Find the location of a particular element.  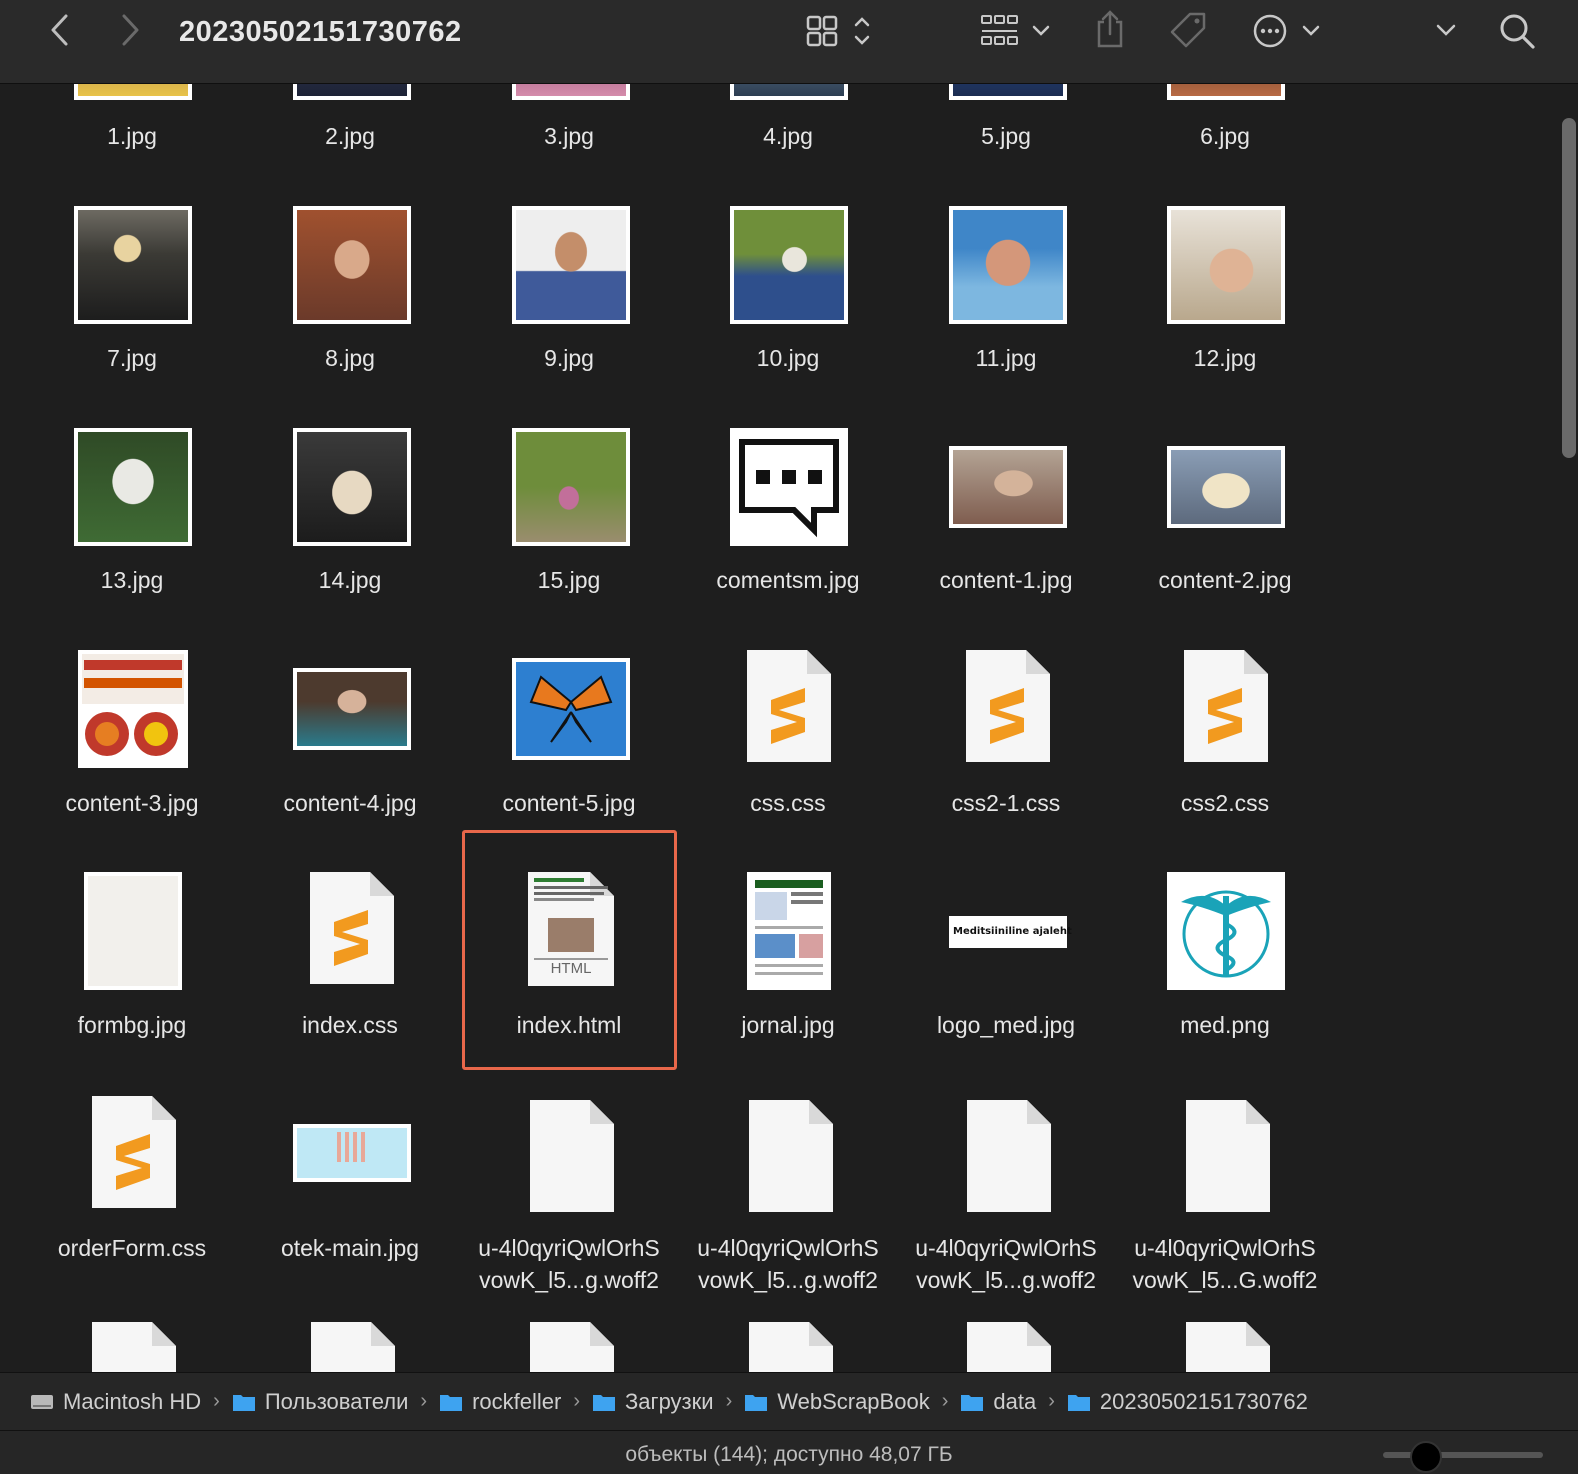

chevron-down-icon is located at coordinates (1446, 30).